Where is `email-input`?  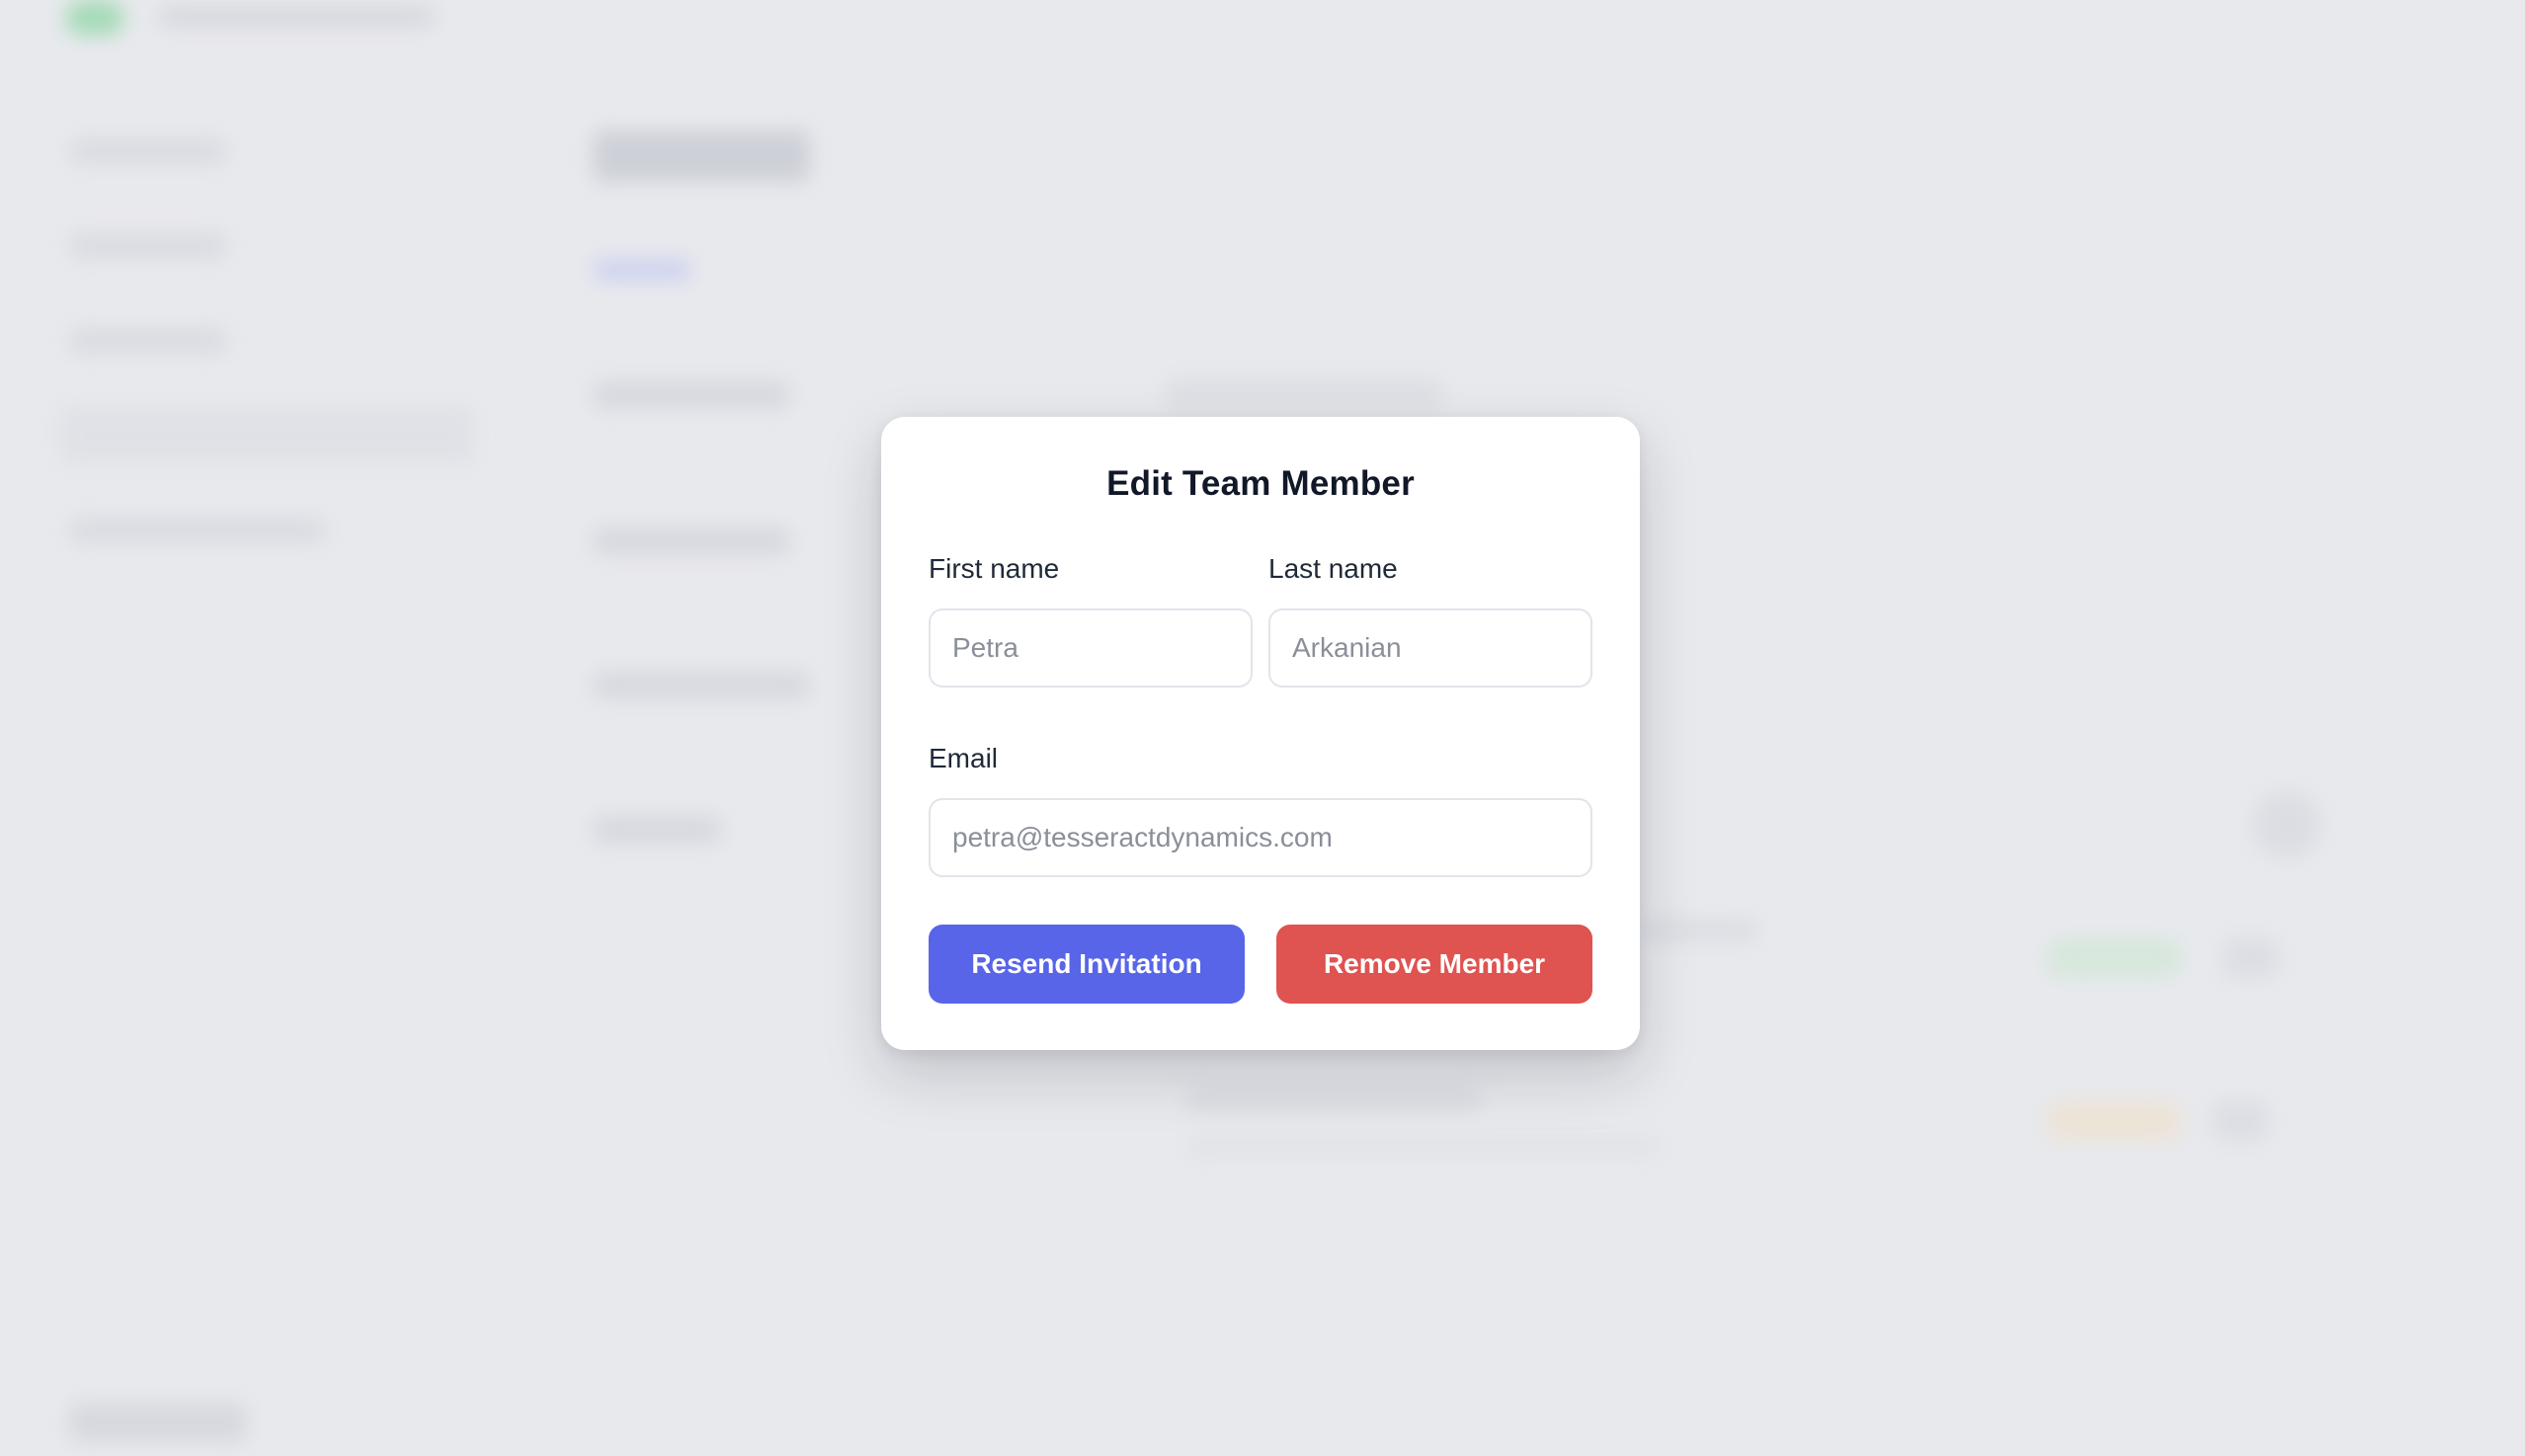 email-input is located at coordinates (1260, 837).